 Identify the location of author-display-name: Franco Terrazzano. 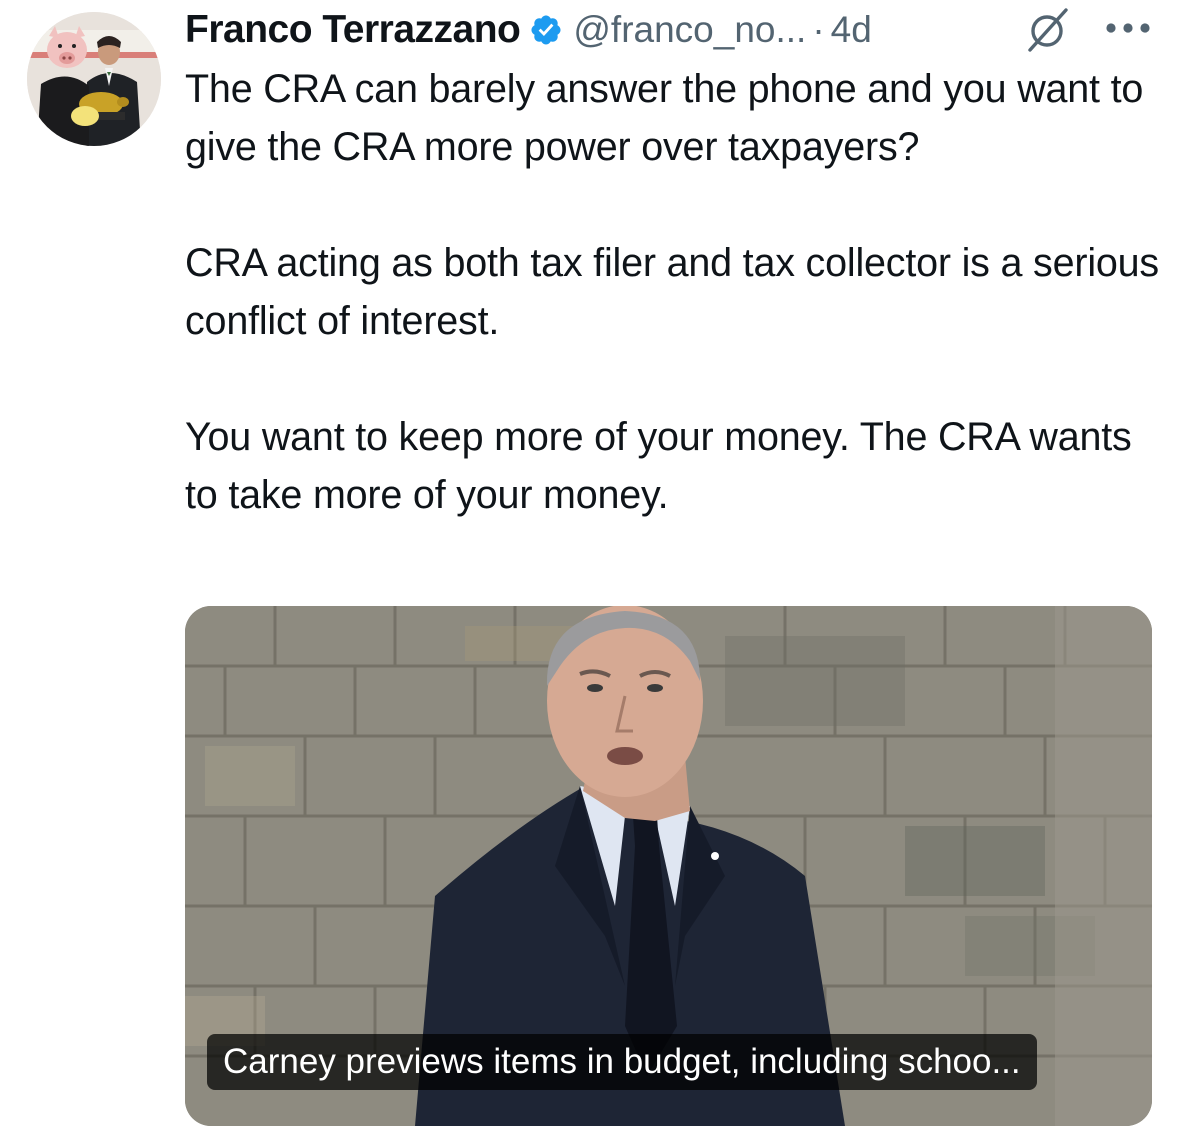
(353, 30).